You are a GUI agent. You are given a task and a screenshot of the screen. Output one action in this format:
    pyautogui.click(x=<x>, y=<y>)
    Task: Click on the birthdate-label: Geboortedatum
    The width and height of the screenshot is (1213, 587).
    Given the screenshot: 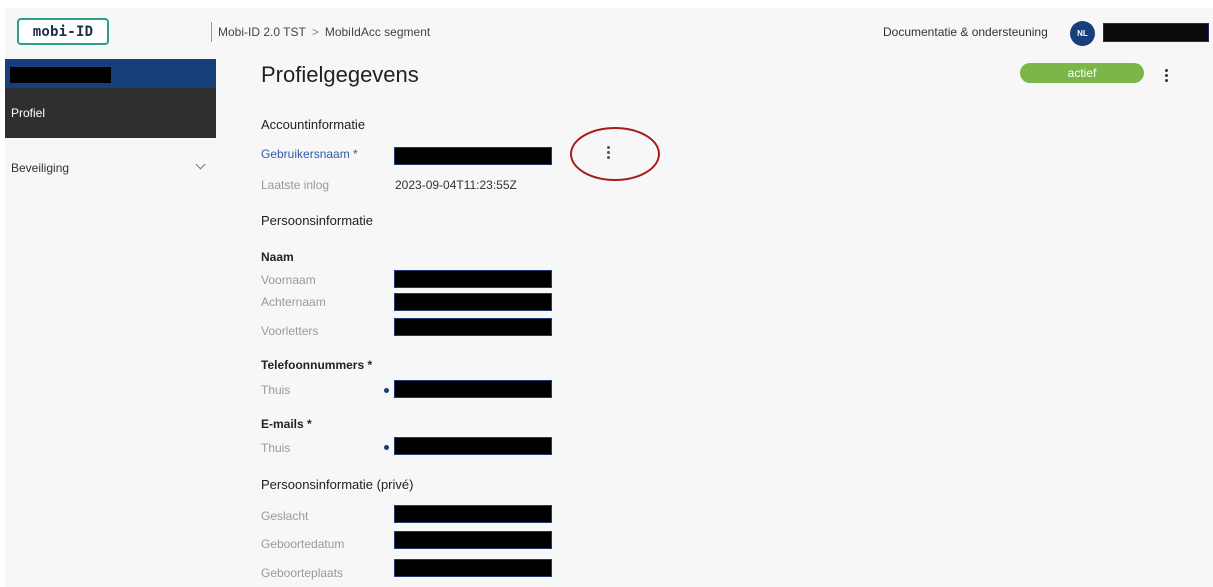 What is the action you would take?
    pyautogui.click(x=303, y=544)
    